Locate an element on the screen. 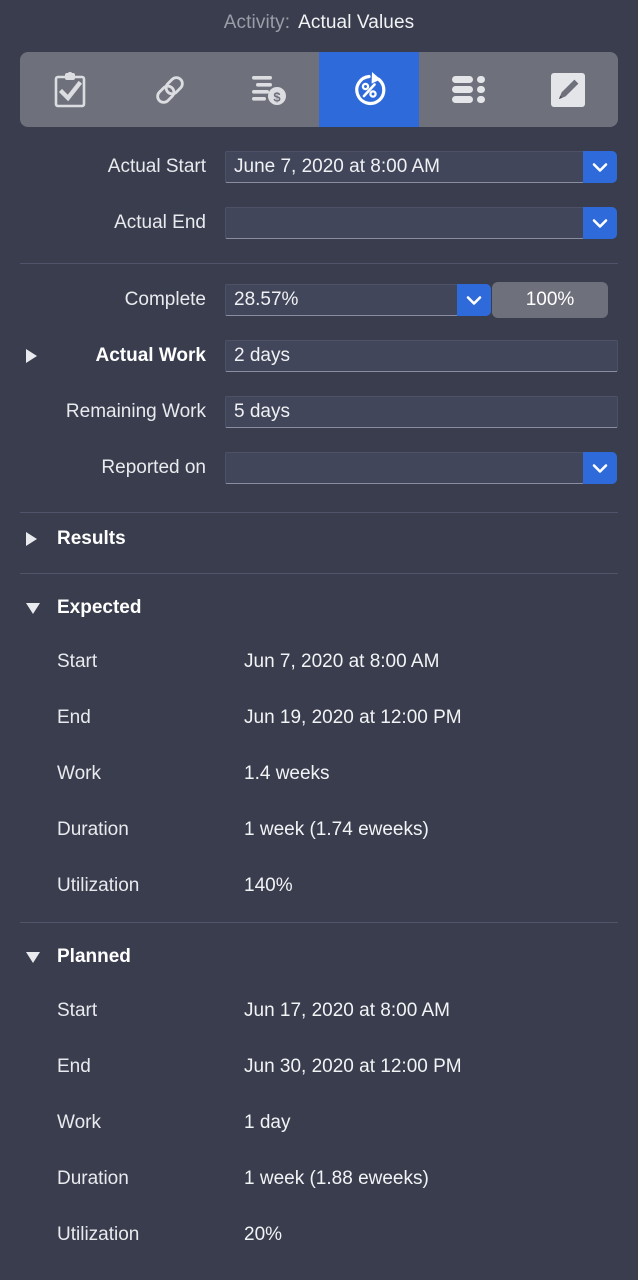  section-header-planned: Planned is located at coordinates (319, 957).